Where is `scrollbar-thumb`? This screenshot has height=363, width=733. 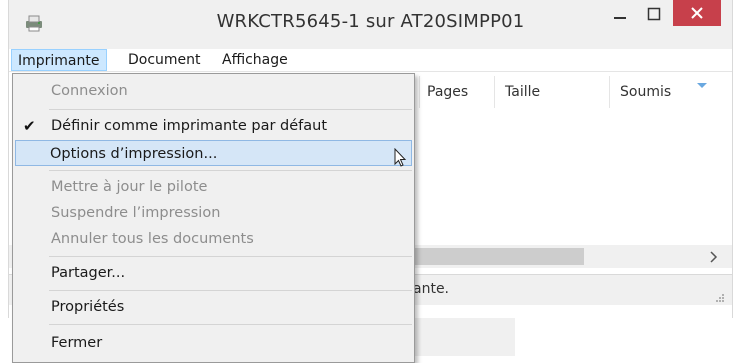 scrollbar-thumb is located at coordinates (499, 256).